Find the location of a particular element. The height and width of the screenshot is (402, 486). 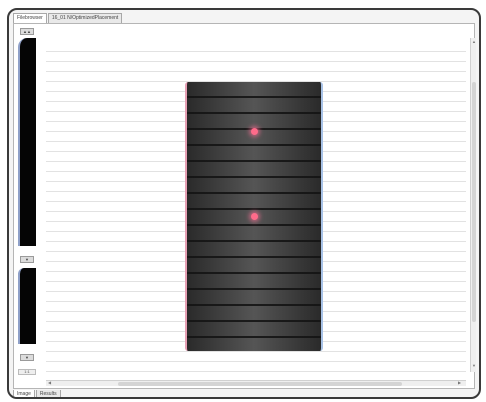

navigator-preview-top is located at coordinates (27, 142).